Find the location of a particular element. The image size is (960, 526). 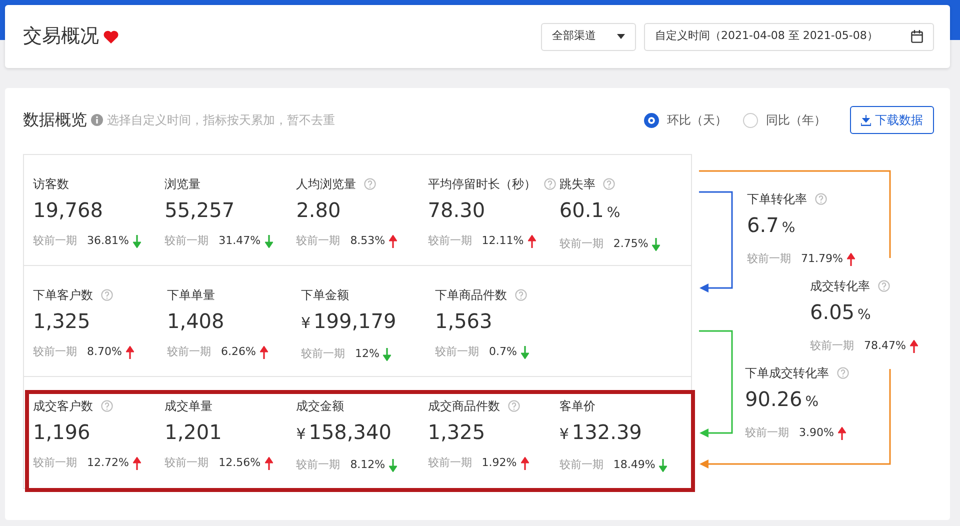

caret-icon is located at coordinates (621, 36).